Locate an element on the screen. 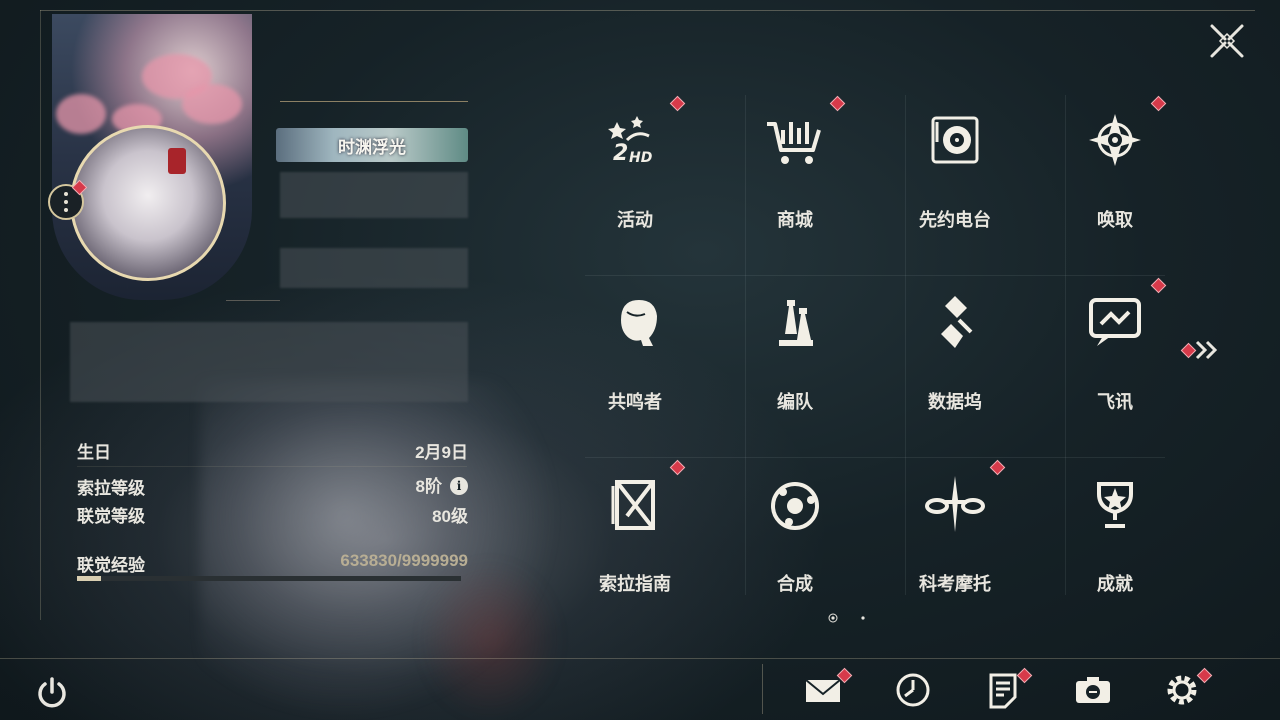 The height and width of the screenshot is (720, 1280). menu-item-radio: 先约电台 is located at coordinates (955, 175).